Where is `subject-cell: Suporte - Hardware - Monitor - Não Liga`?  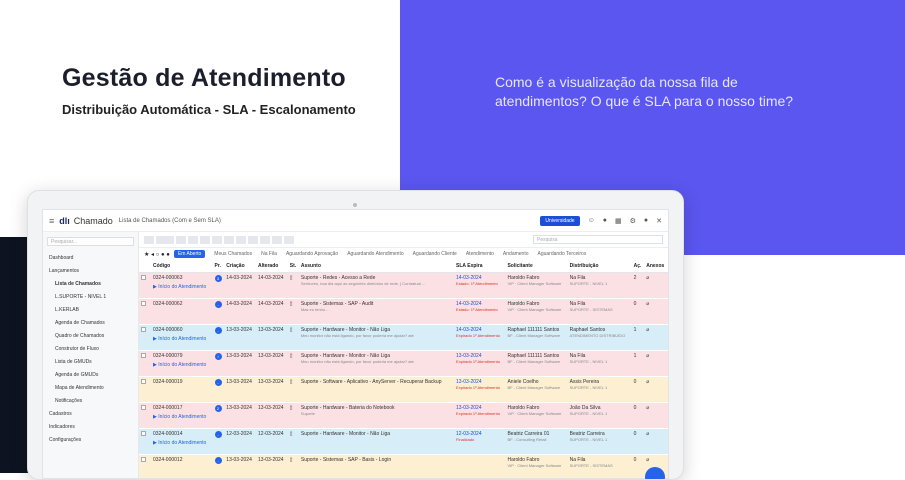 subject-cell: Suporte - Hardware - Monitor - Não Liga is located at coordinates (376, 441).